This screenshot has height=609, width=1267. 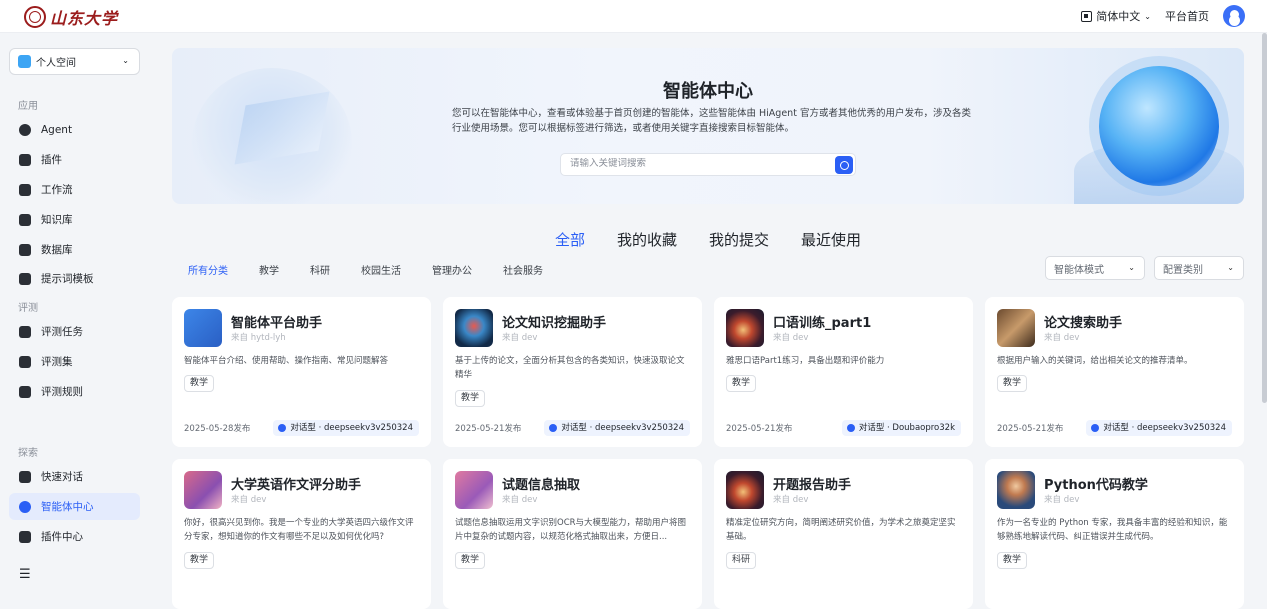 I want to click on agent-mode-label: 智能体模式, so click(x=1079, y=270).